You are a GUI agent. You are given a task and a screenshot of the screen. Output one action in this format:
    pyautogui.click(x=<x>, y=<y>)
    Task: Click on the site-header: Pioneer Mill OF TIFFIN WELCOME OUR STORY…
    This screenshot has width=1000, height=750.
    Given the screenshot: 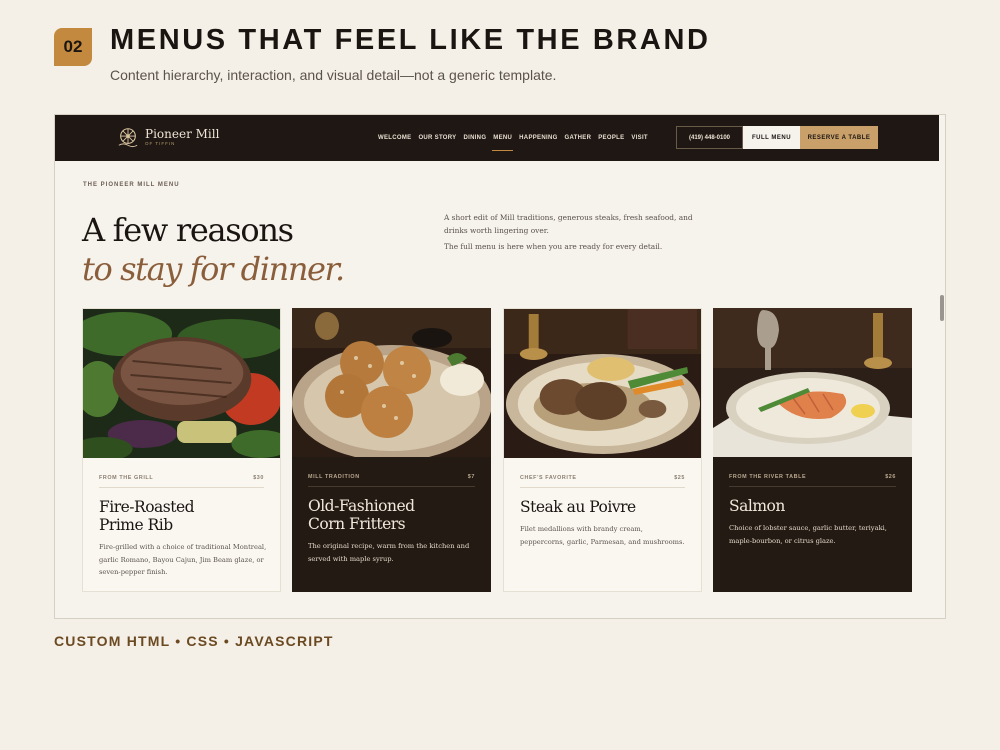 What is the action you would take?
    pyautogui.click(x=498, y=138)
    